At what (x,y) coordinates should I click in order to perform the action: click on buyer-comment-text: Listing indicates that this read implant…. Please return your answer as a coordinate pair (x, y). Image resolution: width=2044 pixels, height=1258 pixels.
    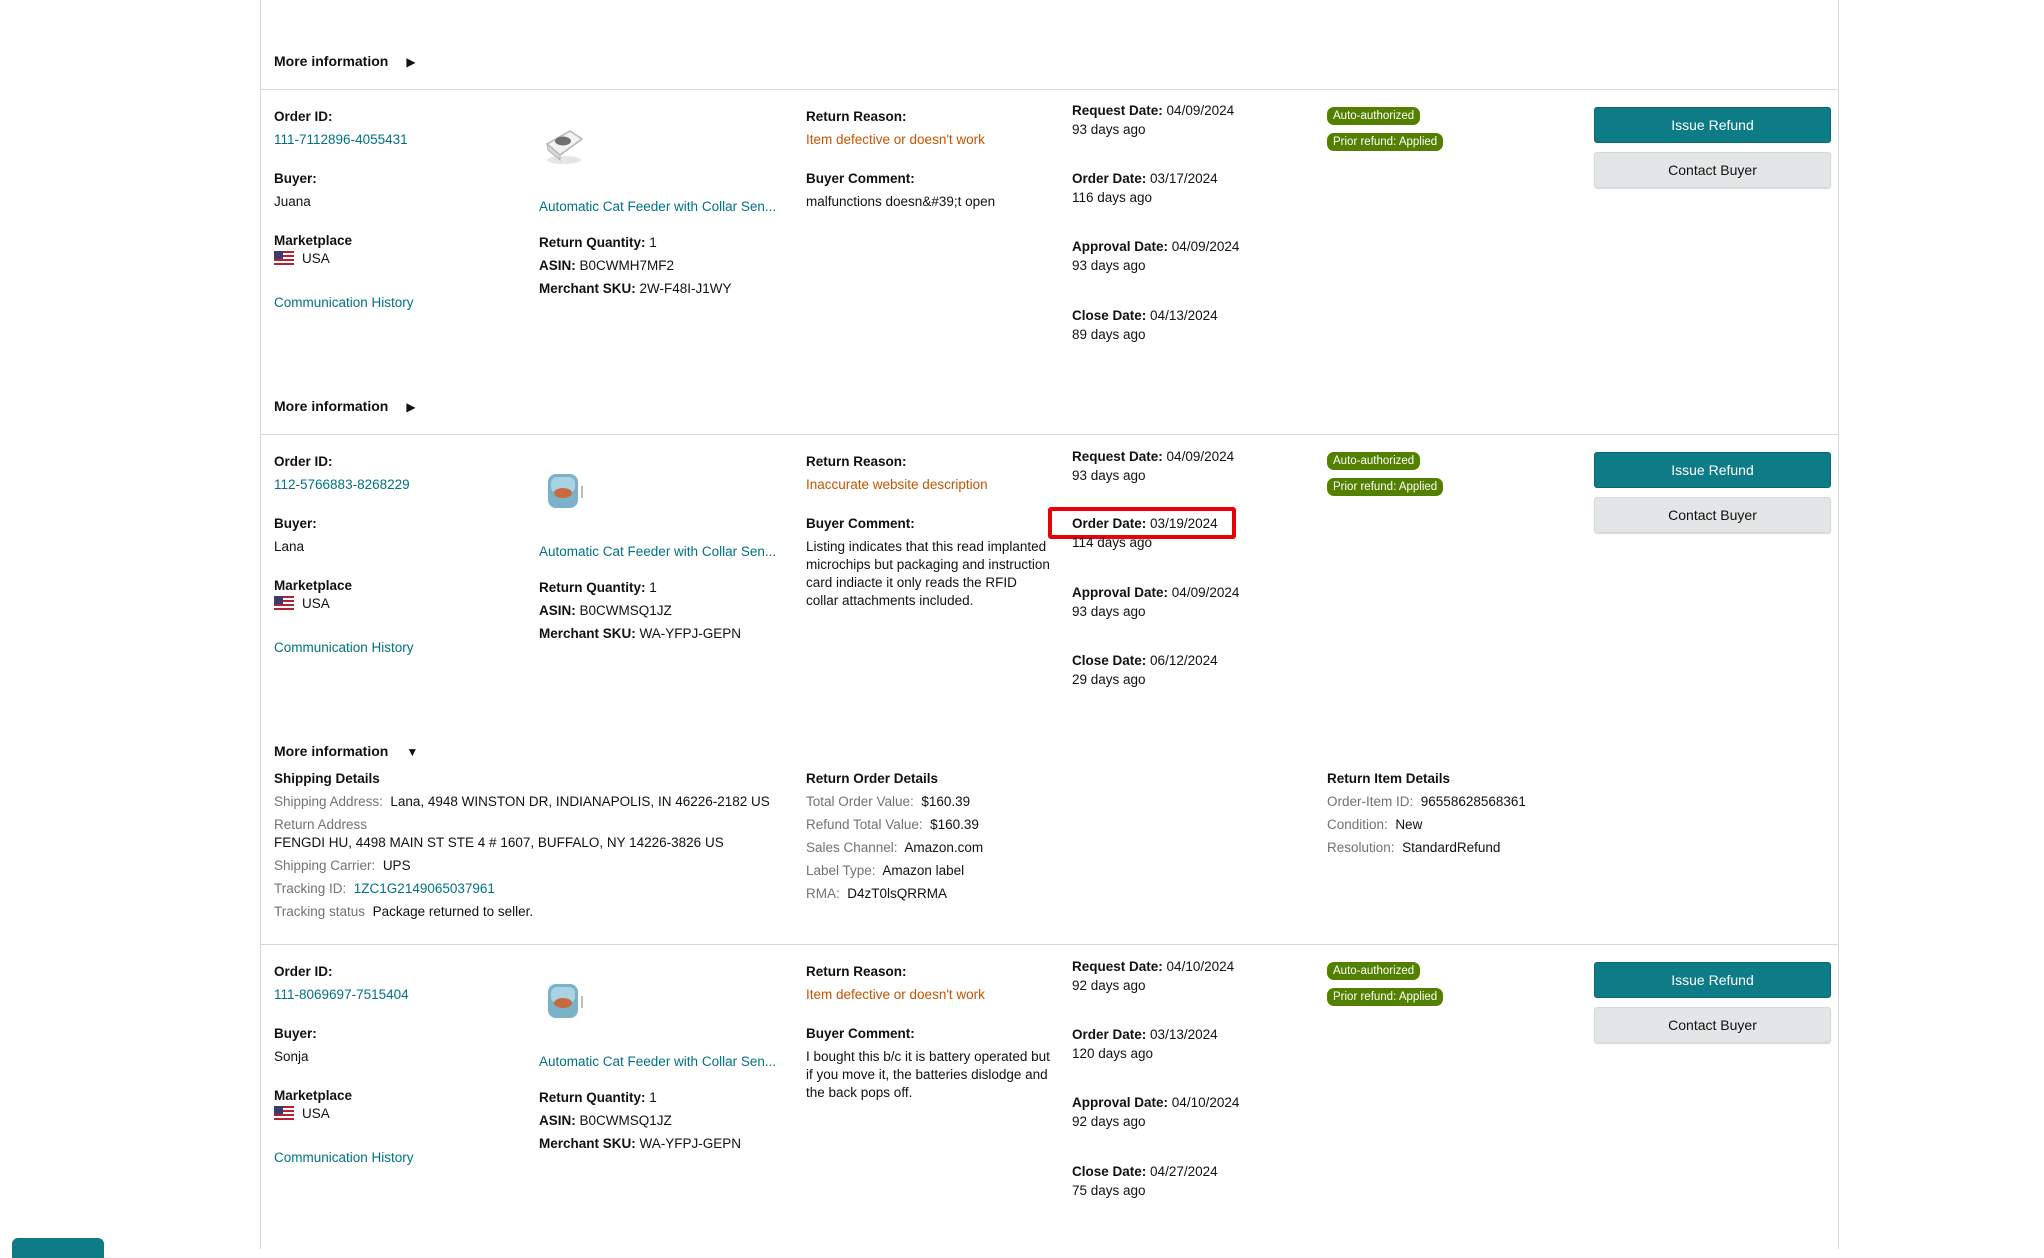
    Looking at the image, I should click on (928, 573).